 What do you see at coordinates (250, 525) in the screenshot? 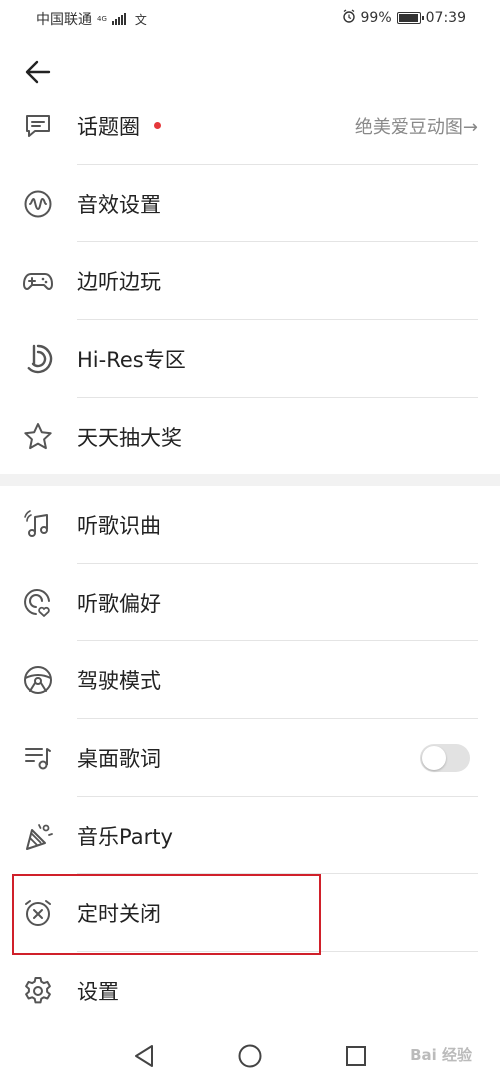
I see `menu-item-song-recognition: 听歌识曲` at bounding box center [250, 525].